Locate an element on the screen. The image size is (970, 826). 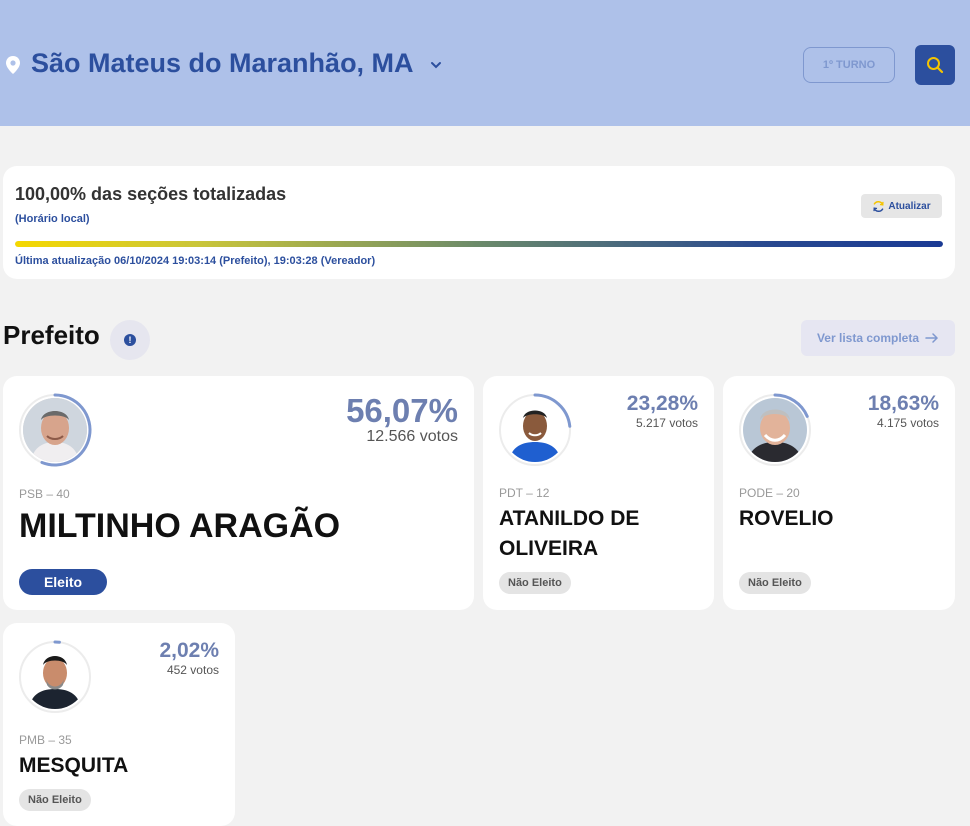
search-icon is located at coordinates (935, 65).